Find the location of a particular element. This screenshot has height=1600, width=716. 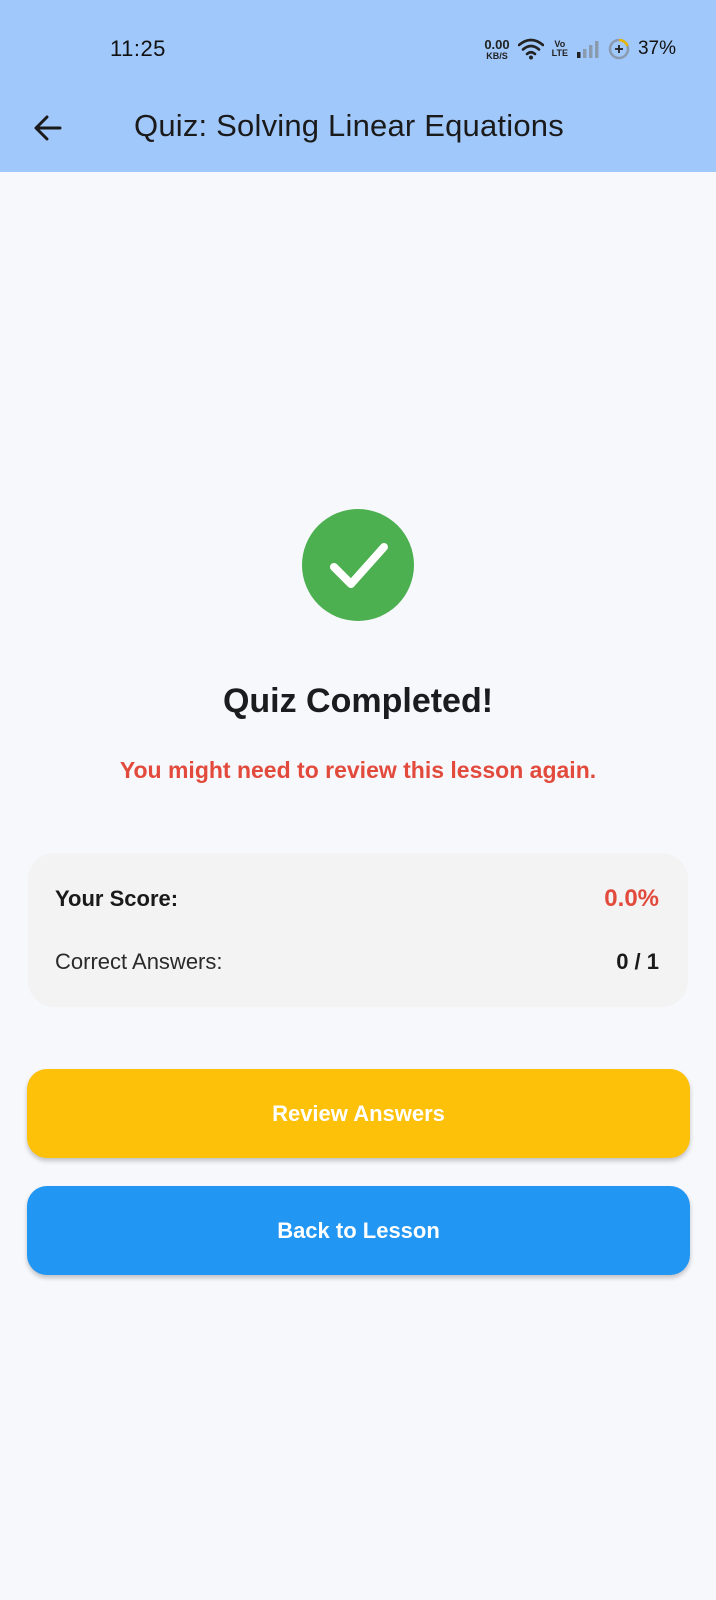

network-speed-value: 0.00 is located at coordinates (497, 44).